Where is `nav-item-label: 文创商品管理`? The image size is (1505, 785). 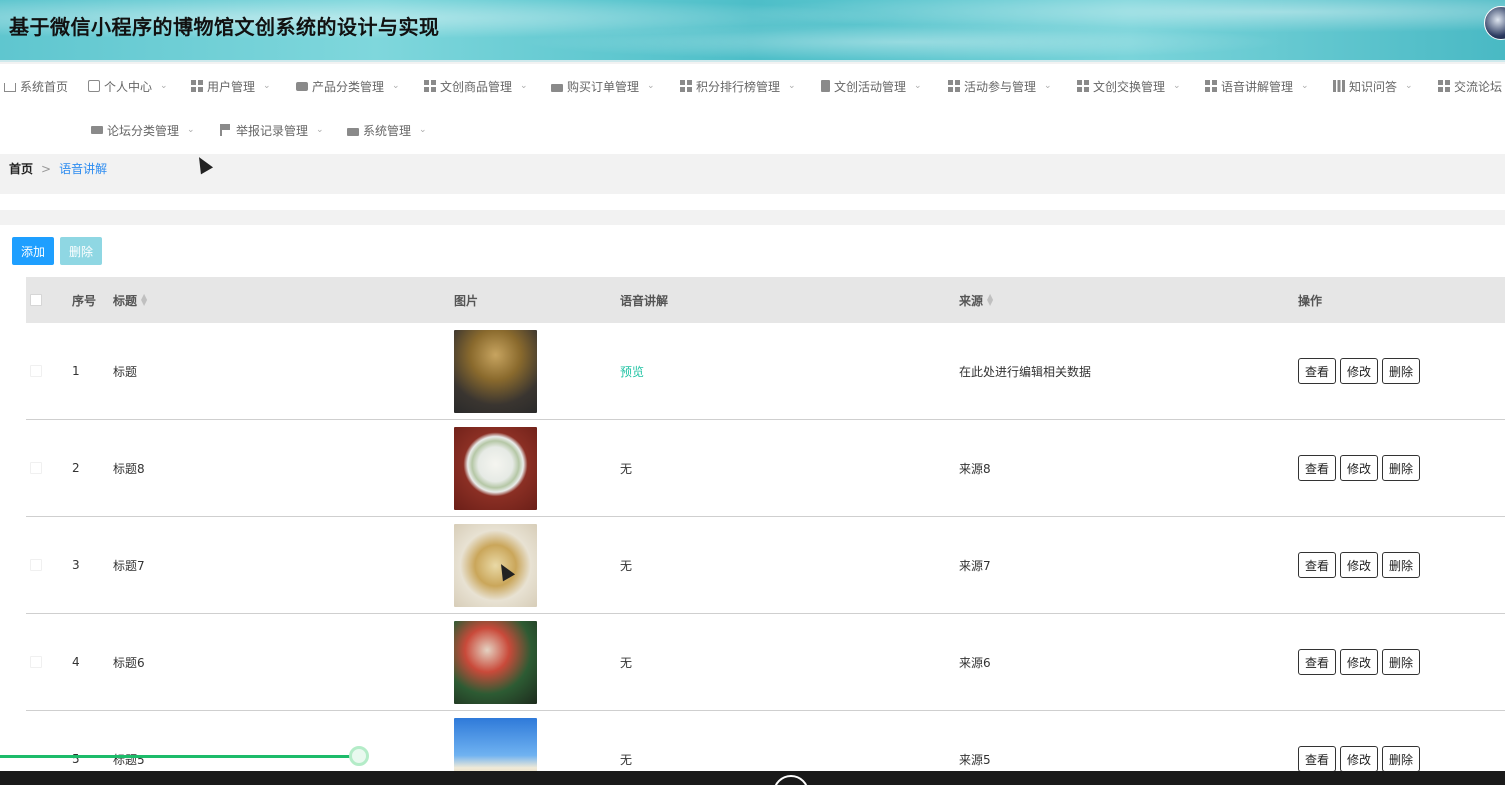 nav-item-label: 文创商品管理 is located at coordinates (476, 86).